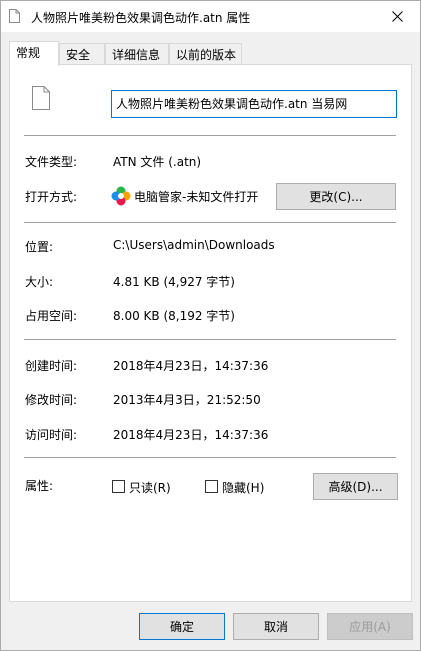  Describe the element at coordinates (194, 245) in the screenshot. I see `location-value: C:\Users\admin\Downloads` at that location.